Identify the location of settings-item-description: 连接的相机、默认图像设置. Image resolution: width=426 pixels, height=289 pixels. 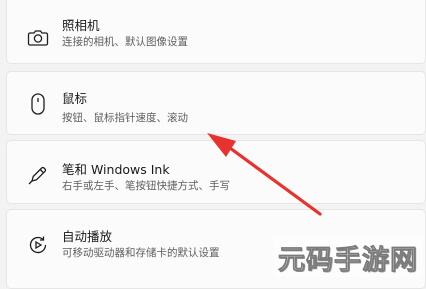
(125, 42).